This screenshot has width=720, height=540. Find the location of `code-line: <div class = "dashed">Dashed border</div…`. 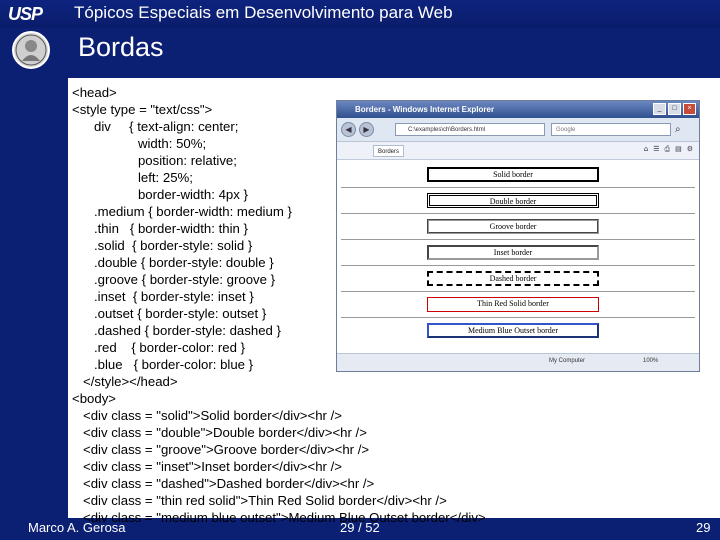

code-line: <div class = "dashed">Dashed border</div… is located at coordinates (223, 483).